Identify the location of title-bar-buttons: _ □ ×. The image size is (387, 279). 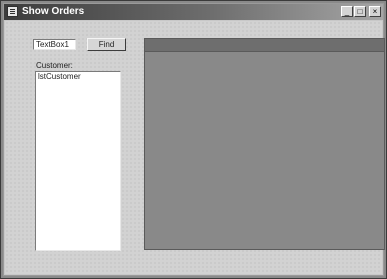
(361, 11).